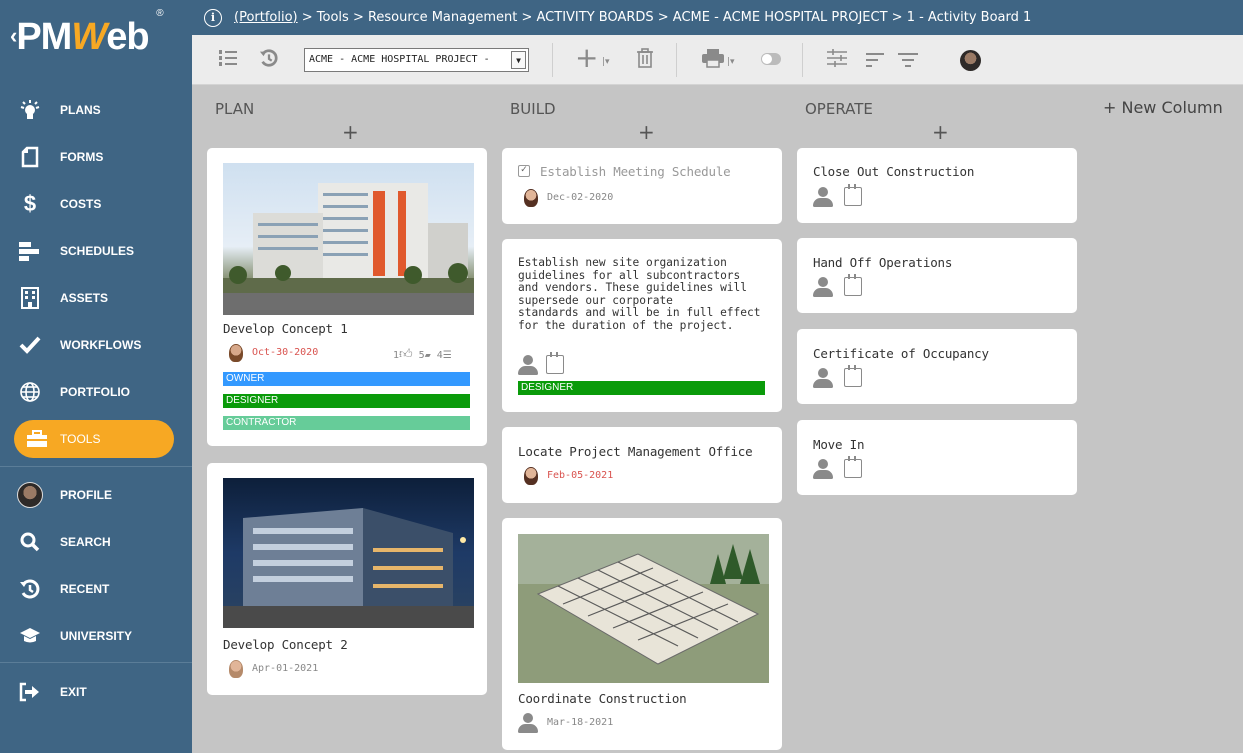 The image size is (1243, 753). I want to click on avatar, so click(30, 495).